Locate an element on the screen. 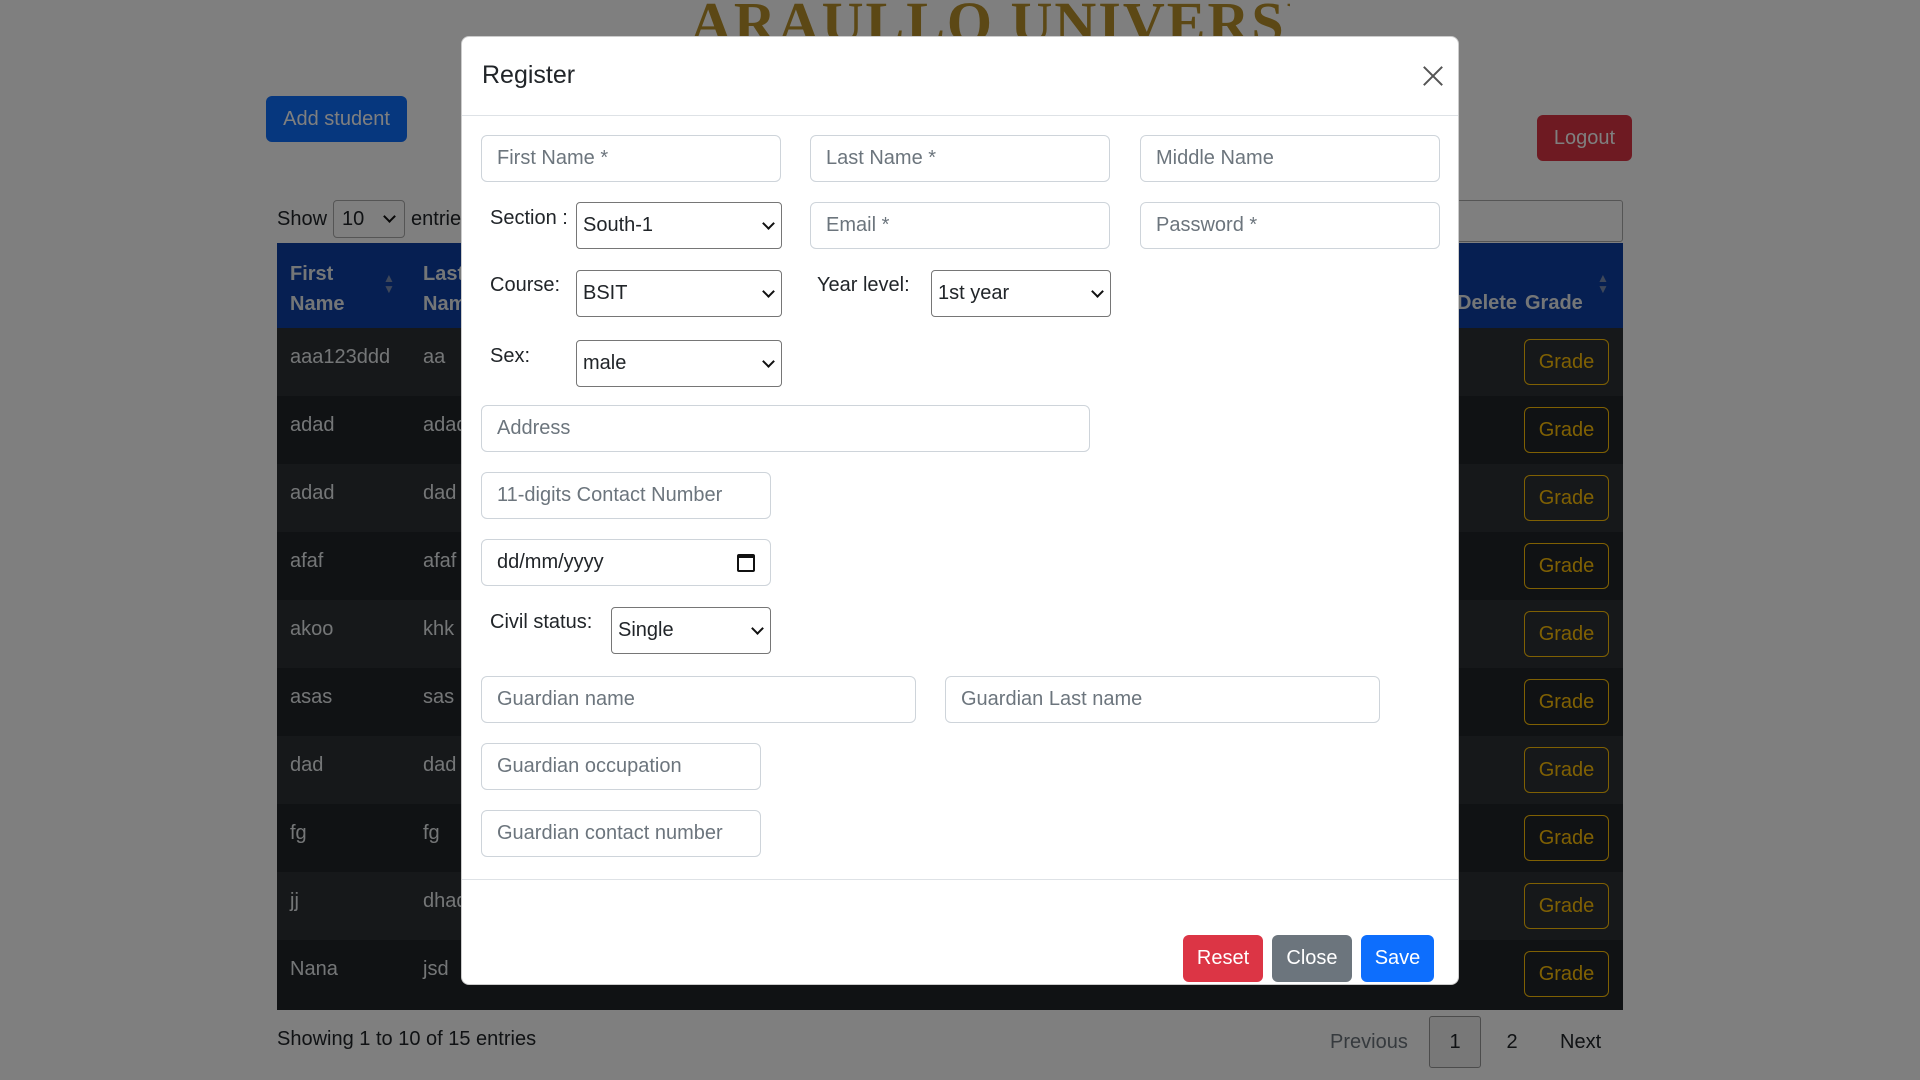  email-placeholder: Email * is located at coordinates (858, 225).